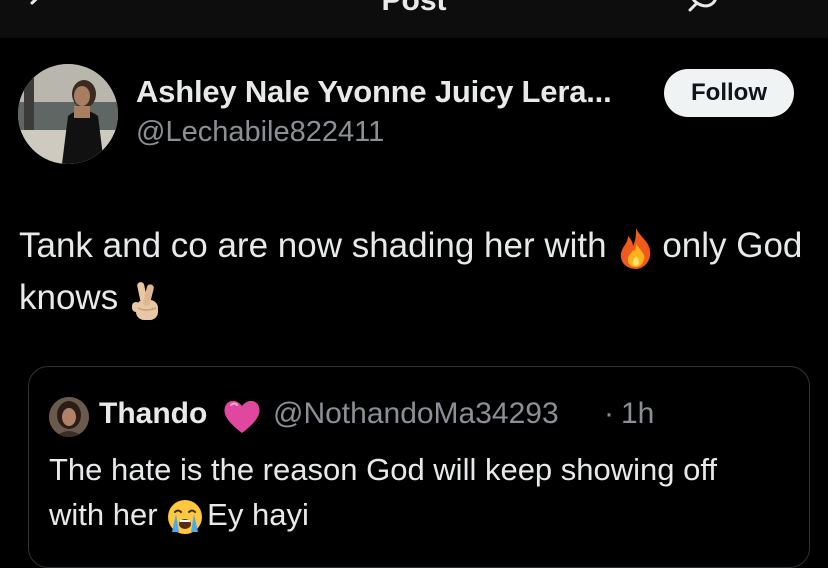  What do you see at coordinates (153, 414) in the screenshot?
I see `quote-author-name: Thando` at bounding box center [153, 414].